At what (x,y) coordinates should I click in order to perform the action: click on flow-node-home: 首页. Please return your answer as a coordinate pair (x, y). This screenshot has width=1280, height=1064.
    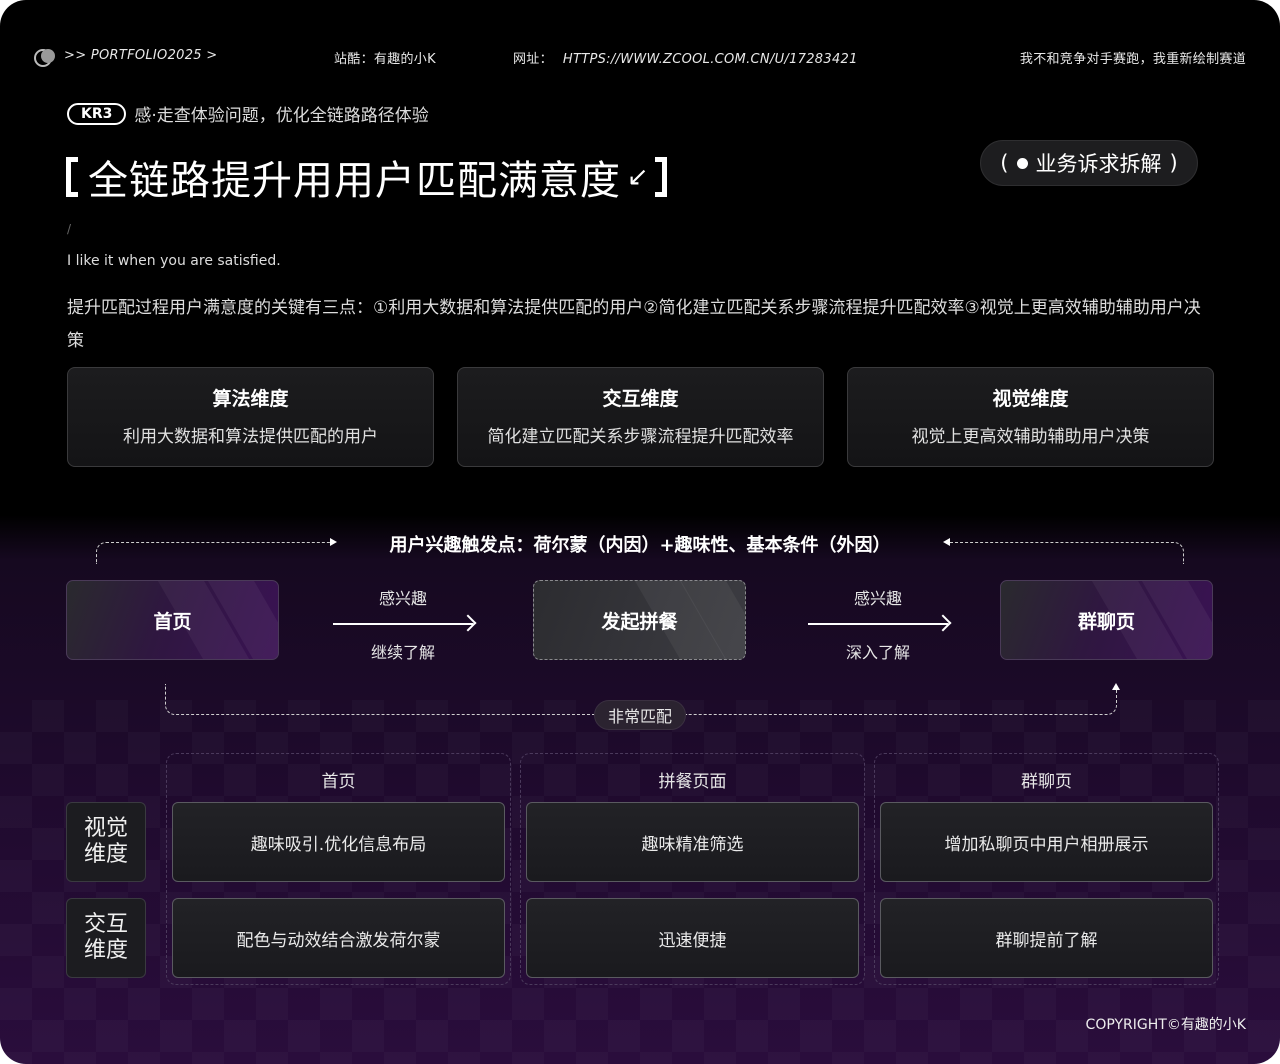
    Looking at the image, I should click on (172, 620).